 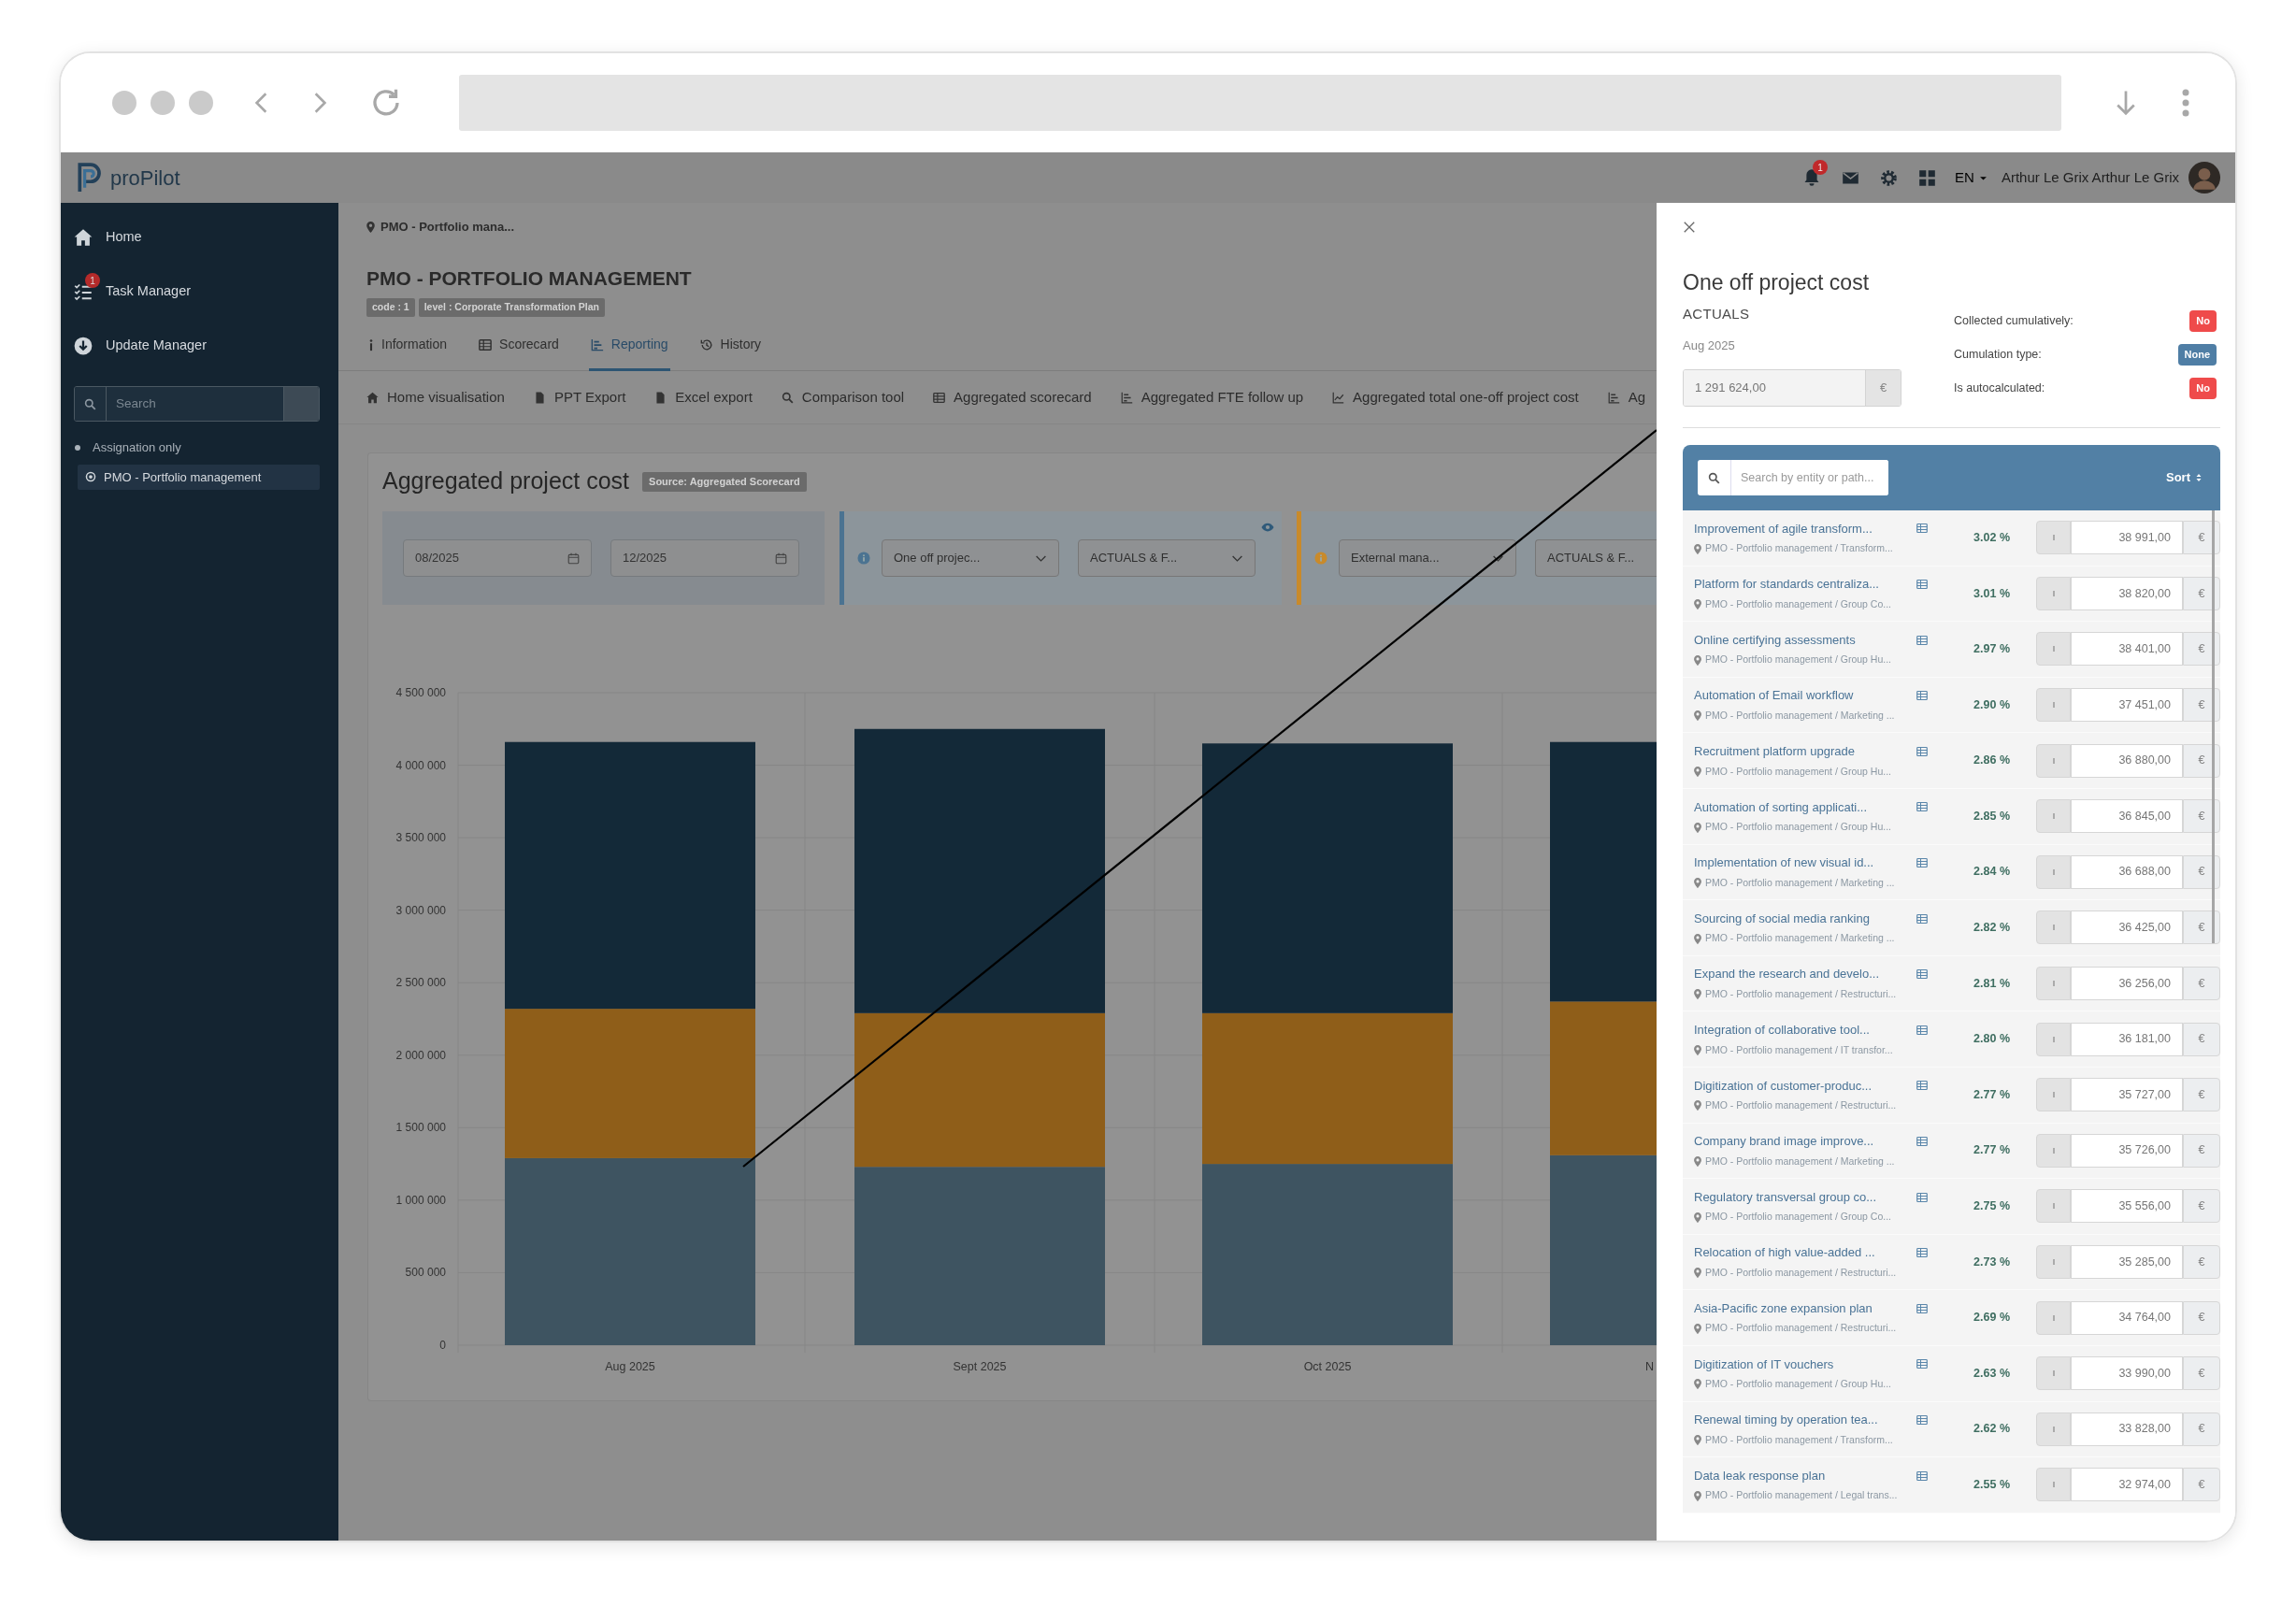 I want to click on toolbar-button: Ag, so click(x=1626, y=397).